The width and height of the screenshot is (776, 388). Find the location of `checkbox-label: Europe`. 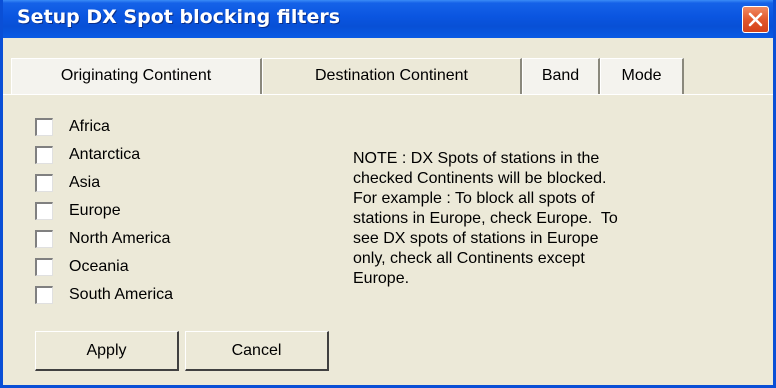

checkbox-label: Europe is located at coordinates (95, 210).